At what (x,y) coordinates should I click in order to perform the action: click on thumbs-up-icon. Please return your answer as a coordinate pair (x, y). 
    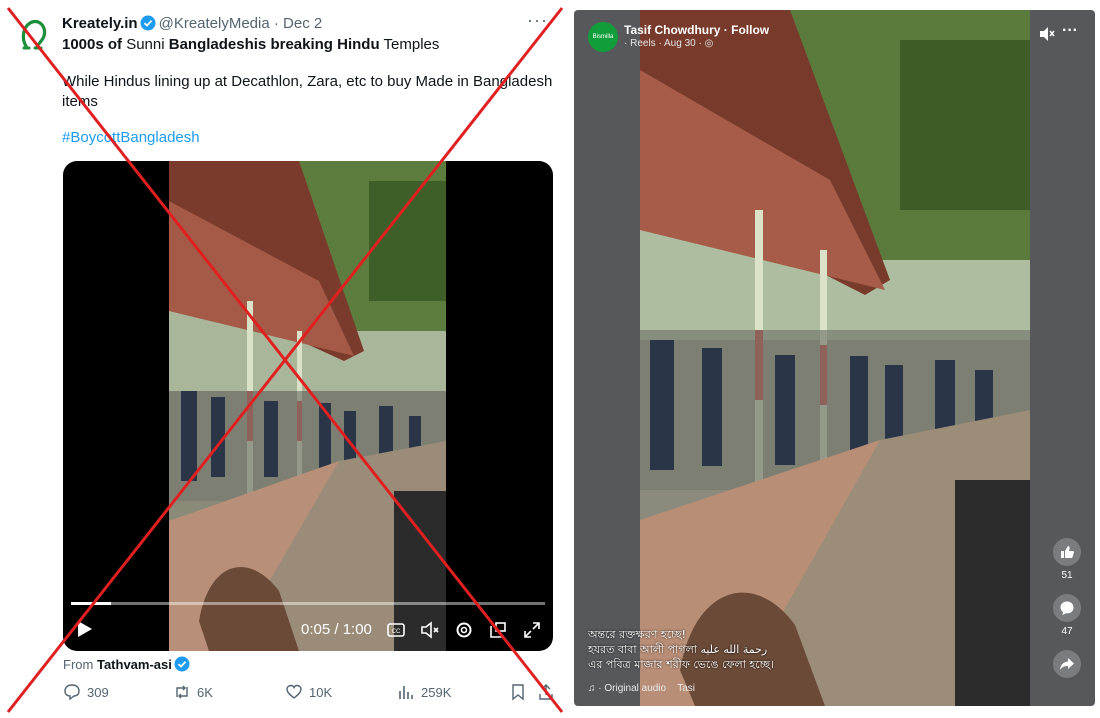
    Looking at the image, I should click on (1067, 552).